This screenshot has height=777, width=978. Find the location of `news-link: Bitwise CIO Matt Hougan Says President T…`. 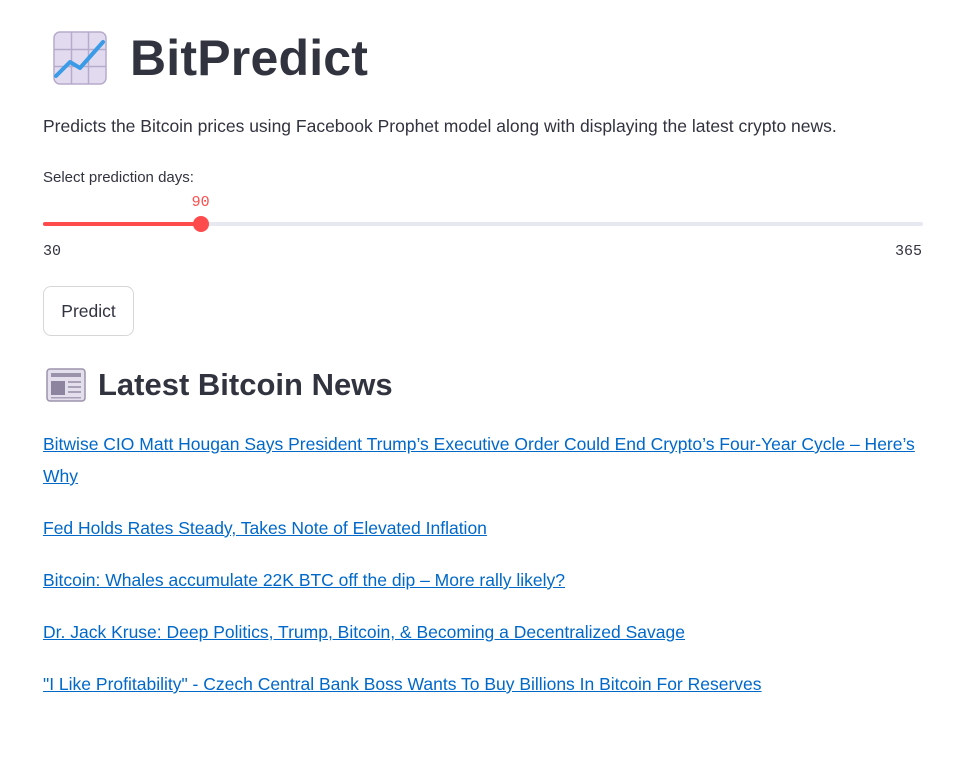

news-link: Bitwise CIO Matt Hougan Says President T… is located at coordinates (483, 460).